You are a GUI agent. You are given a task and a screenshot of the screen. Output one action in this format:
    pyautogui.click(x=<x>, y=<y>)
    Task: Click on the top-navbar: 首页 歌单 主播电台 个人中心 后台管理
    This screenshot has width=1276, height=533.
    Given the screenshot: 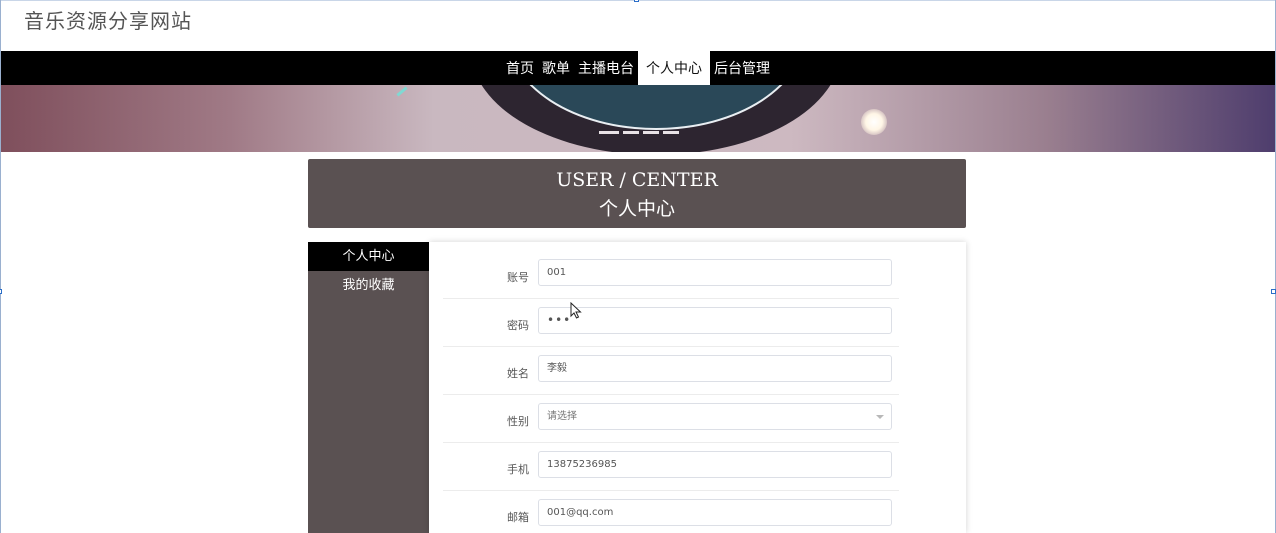 What is the action you would take?
    pyautogui.click(x=638, y=68)
    